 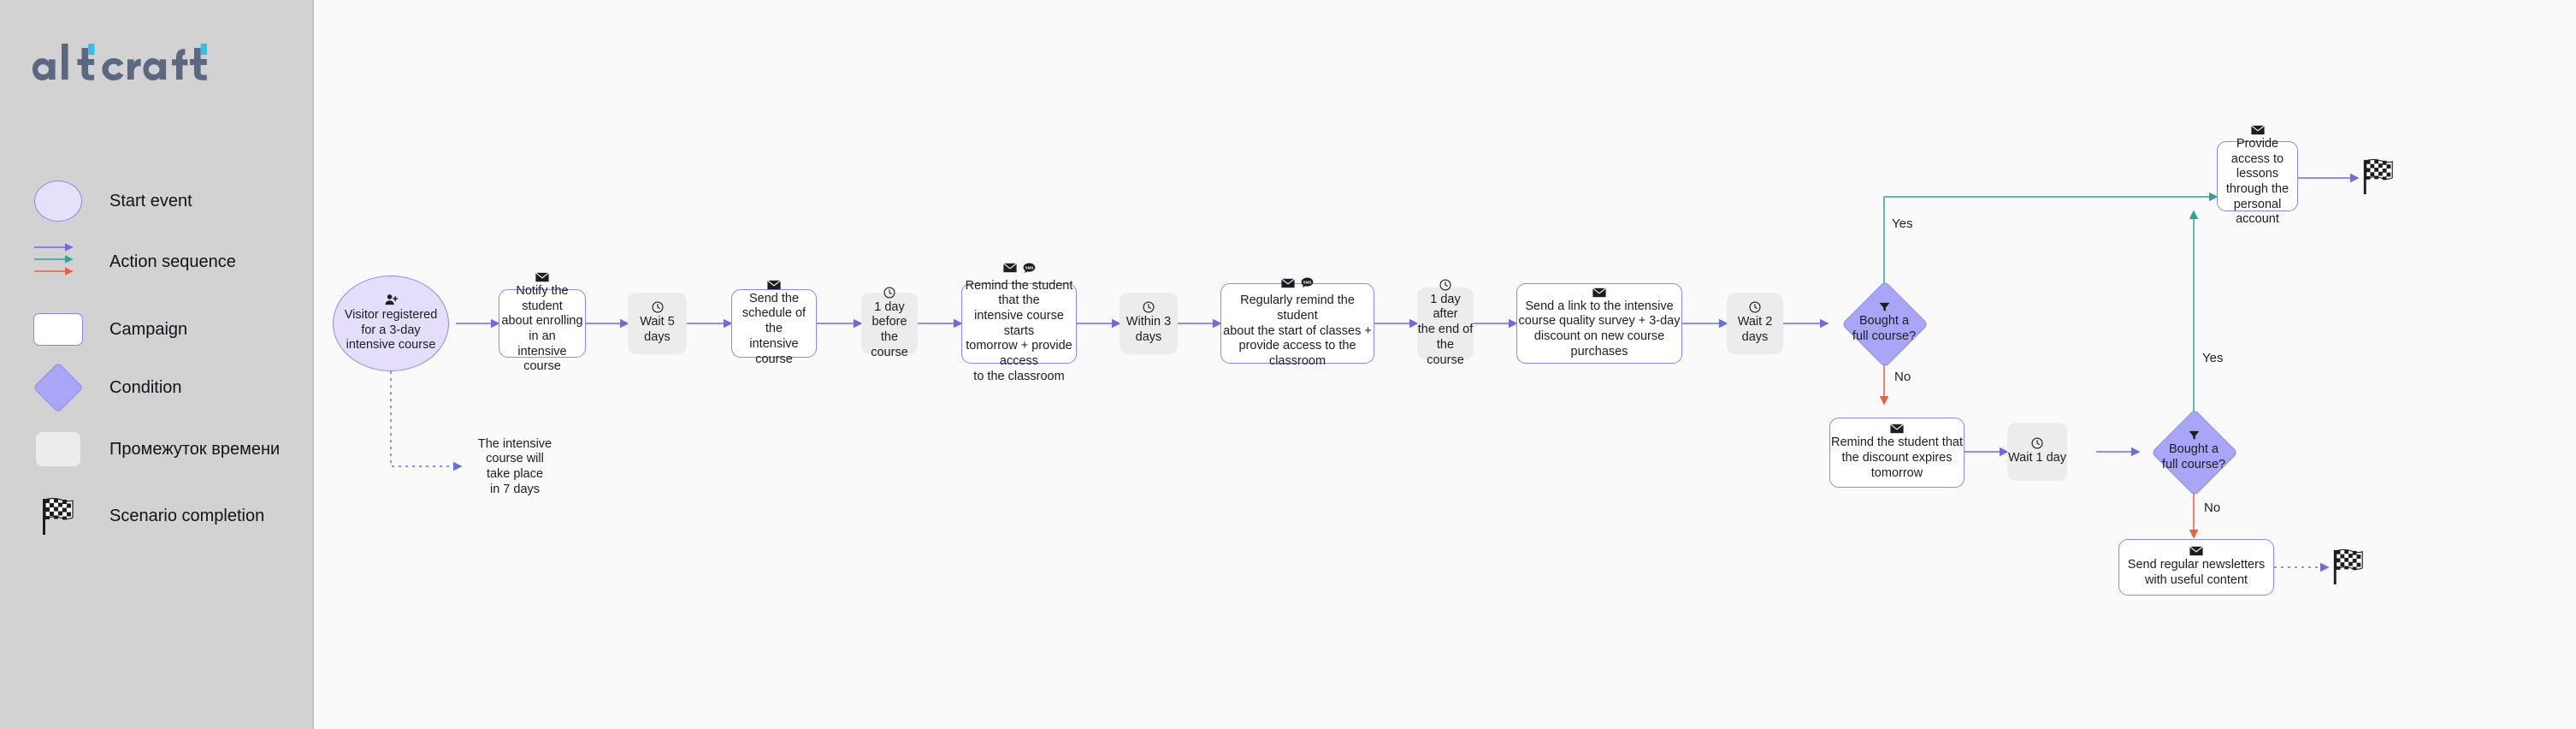 I want to click on campaign-icon, so click(x=58, y=329).